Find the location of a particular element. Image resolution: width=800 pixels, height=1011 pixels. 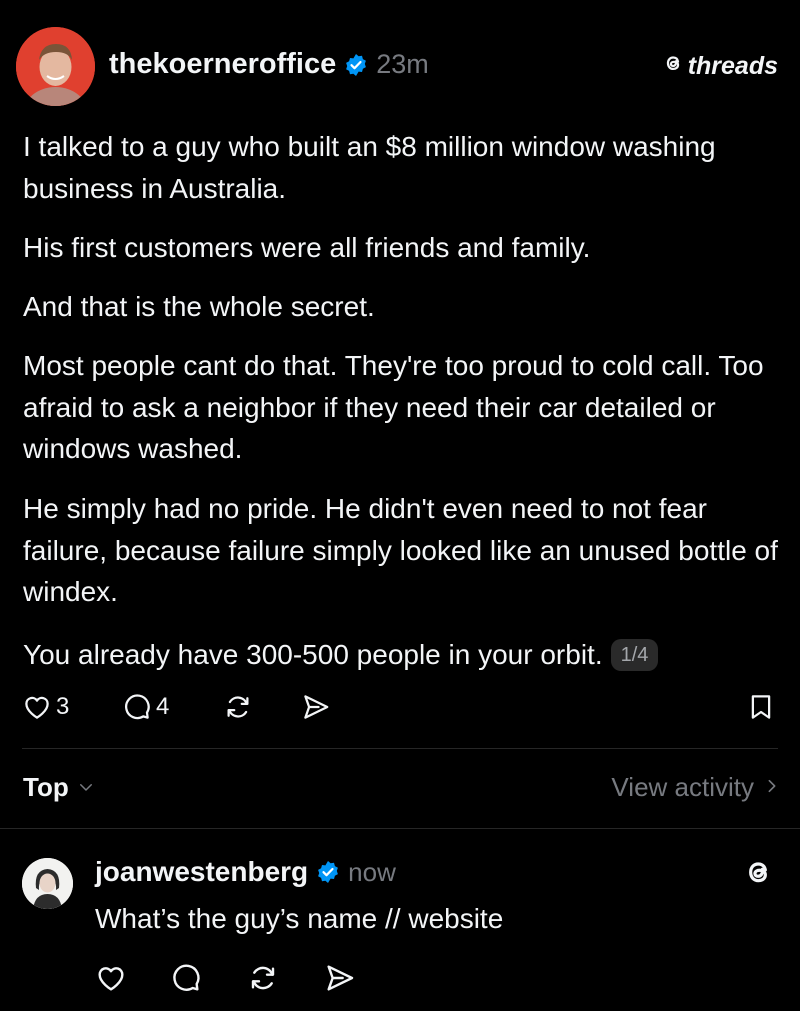

reply-like-button is located at coordinates (111, 978).